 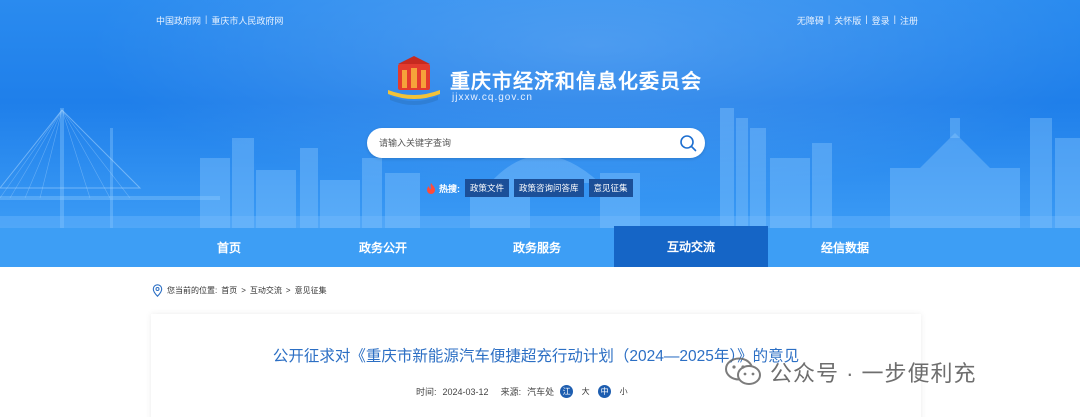 What do you see at coordinates (873, 373) in the screenshot?
I see `watermark-text: 公众号 · 一步便利充` at bounding box center [873, 373].